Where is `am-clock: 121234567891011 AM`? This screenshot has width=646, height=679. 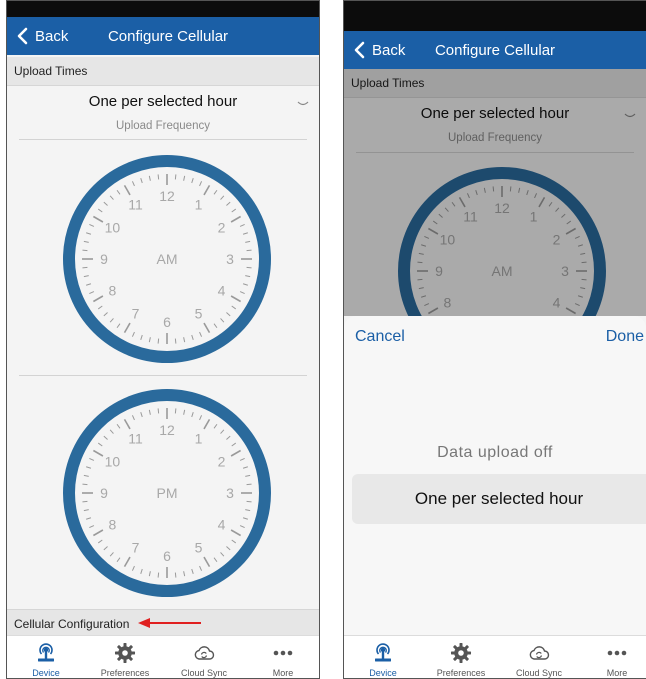
am-clock: 121234567891011 AM is located at coordinates (167, 259).